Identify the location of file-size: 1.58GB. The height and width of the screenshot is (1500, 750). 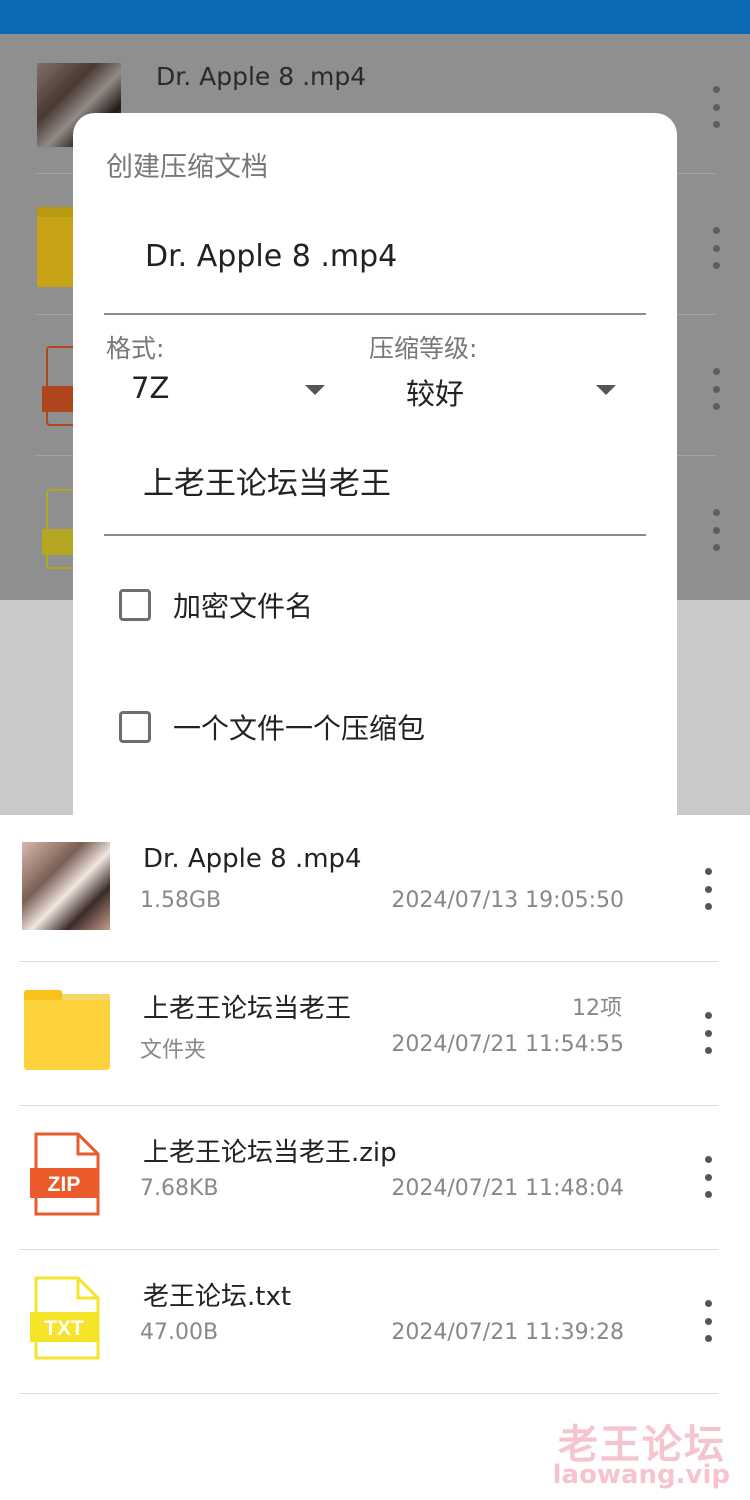
(181, 900).